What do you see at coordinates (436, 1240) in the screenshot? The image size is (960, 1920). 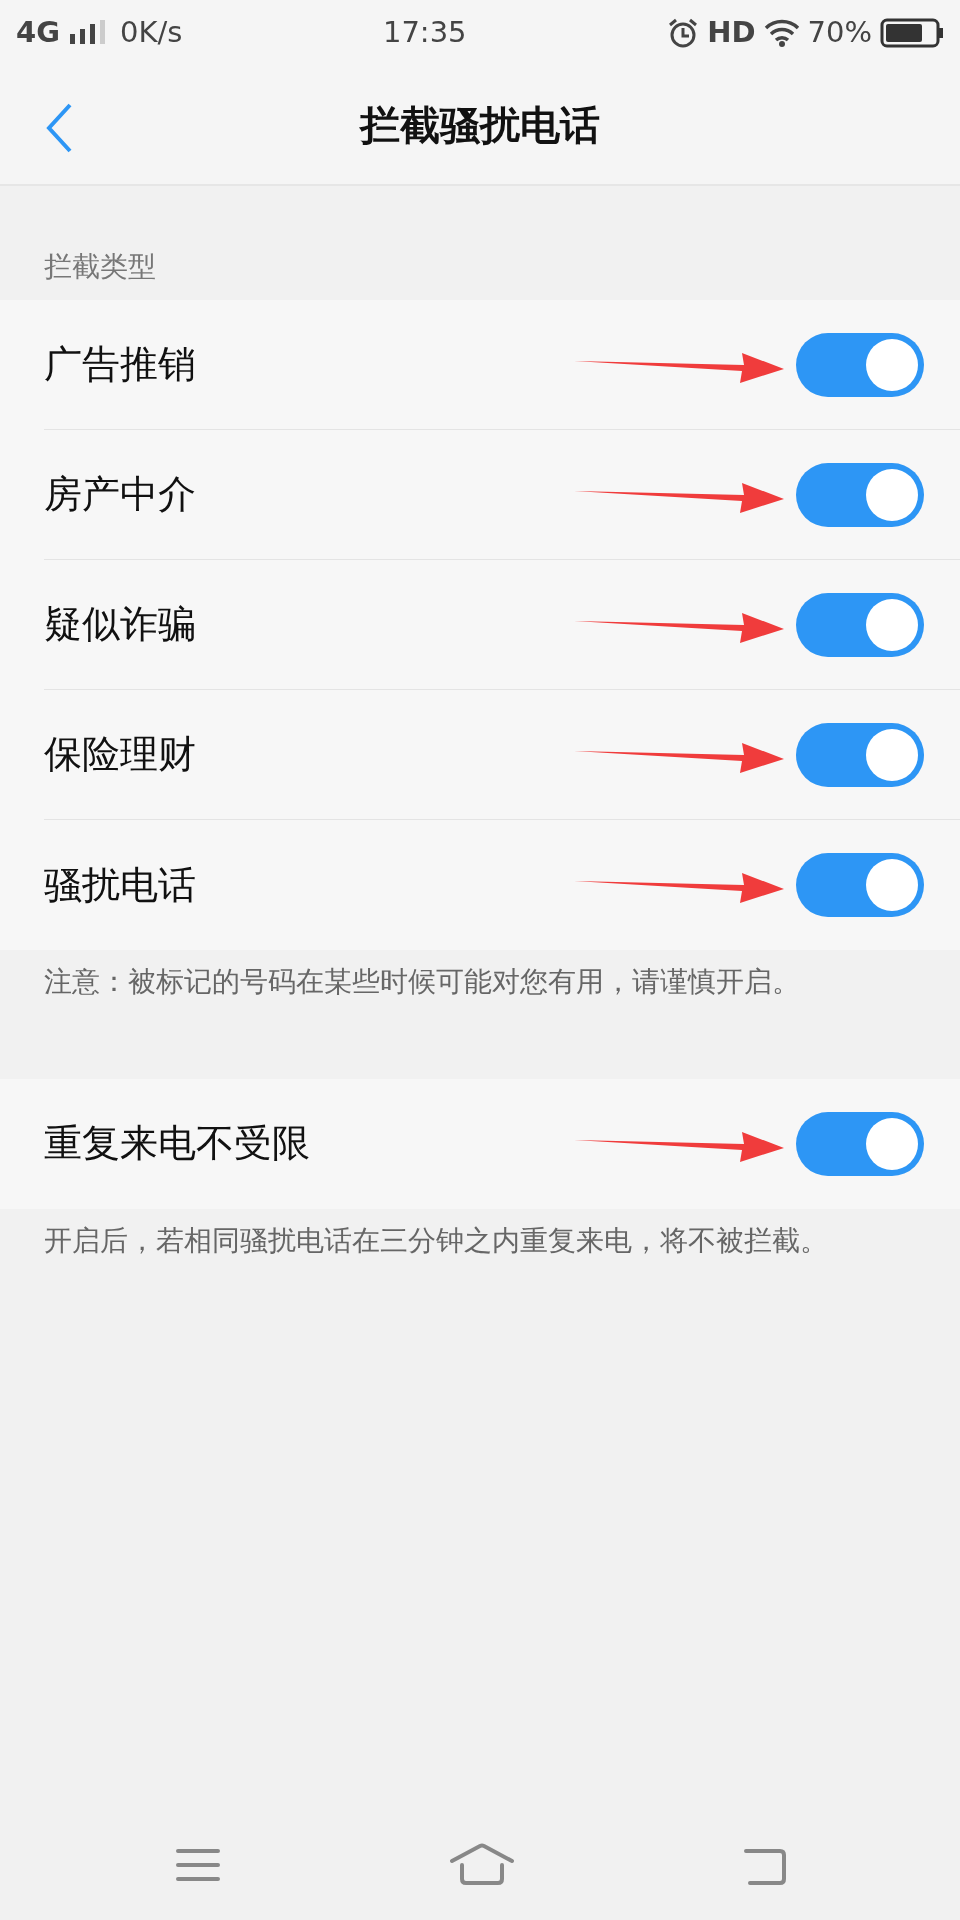 I see `note-text: 开启后，若相同骚扰电话在三分钟之内重复来电，将不被拦截。` at bounding box center [436, 1240].